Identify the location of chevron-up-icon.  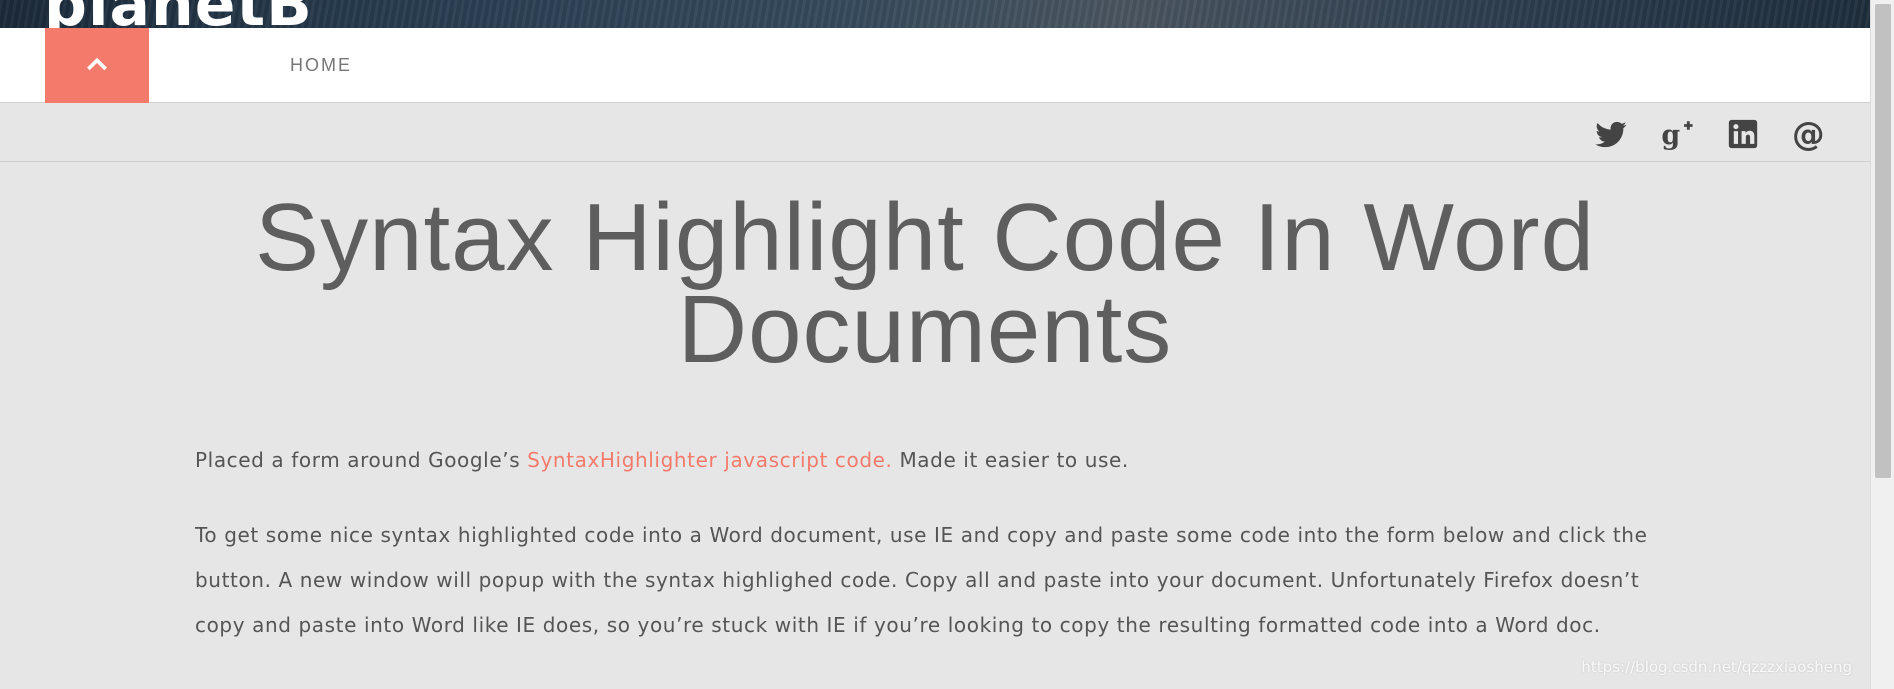
(97, 66).